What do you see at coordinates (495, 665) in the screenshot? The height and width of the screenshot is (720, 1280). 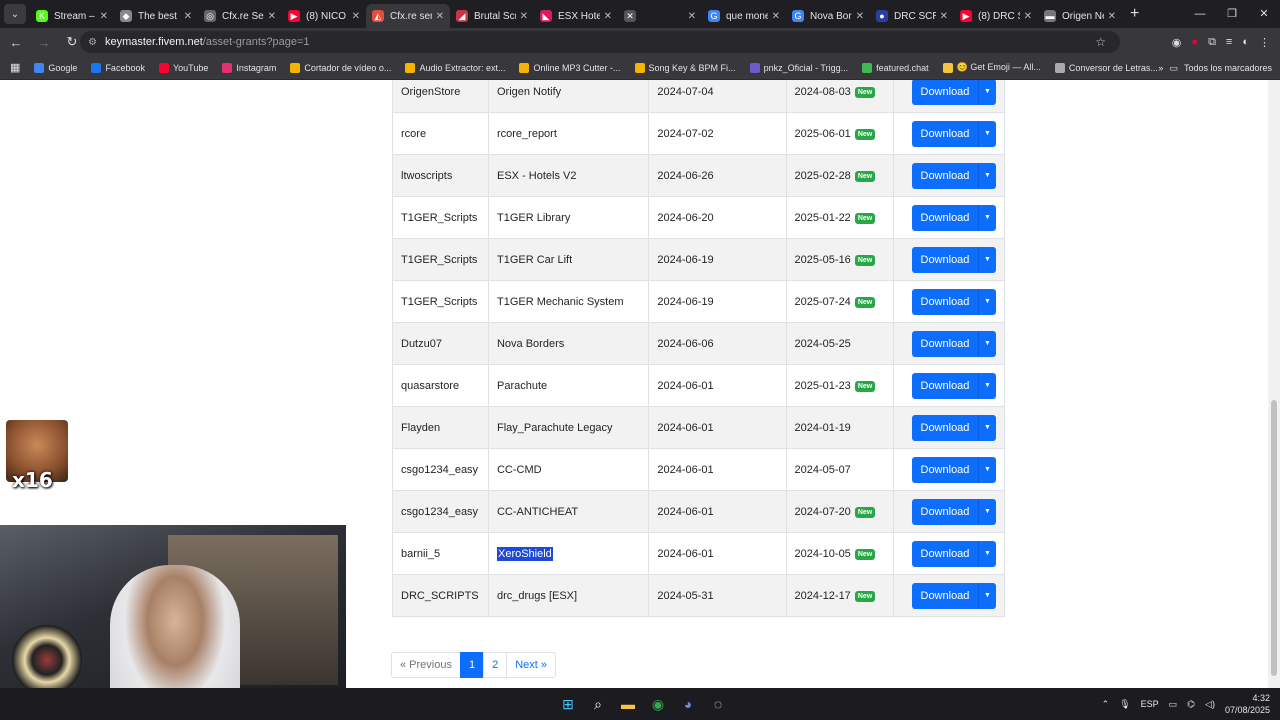 I see `pagination-page-2: 2` at bounding box center [495, 665].